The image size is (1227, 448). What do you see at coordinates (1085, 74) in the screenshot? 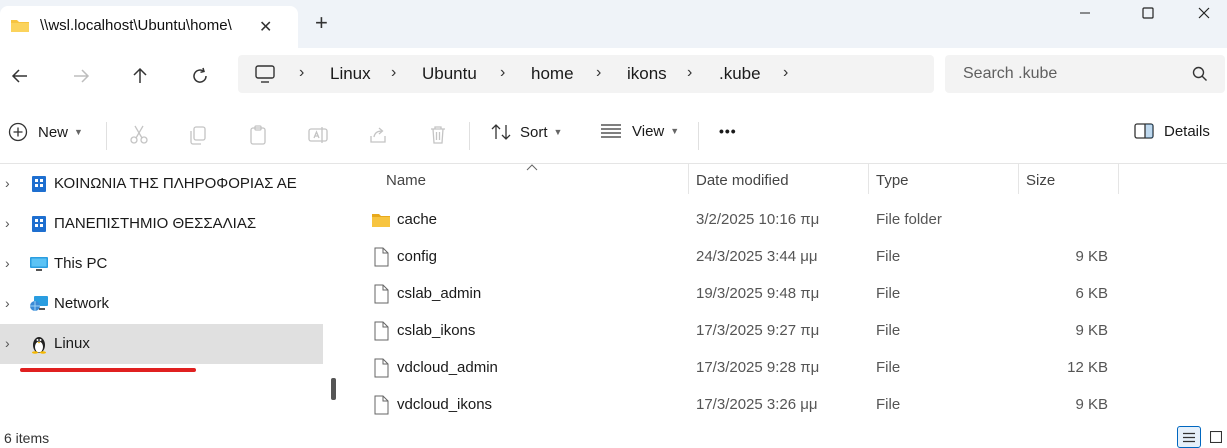
I see `search-input: Search .kube` at bounding box center [1085, 74].